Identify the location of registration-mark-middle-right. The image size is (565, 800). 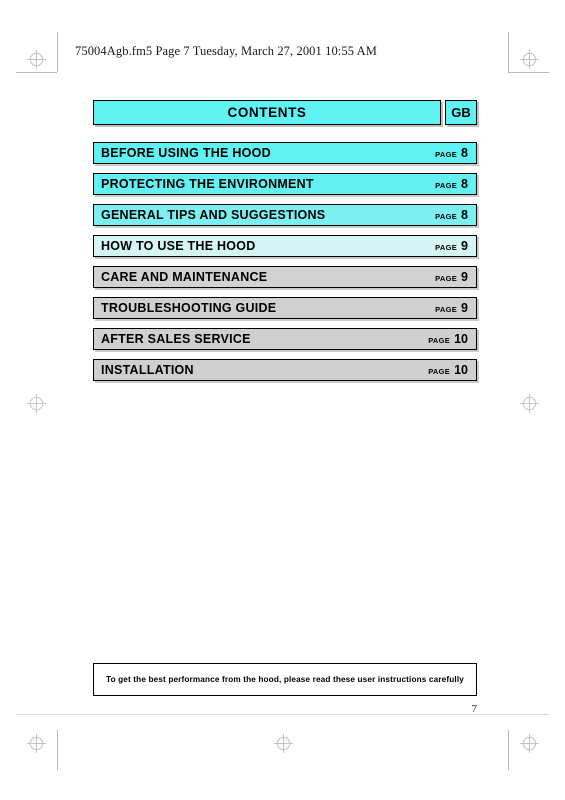
(529, 403).